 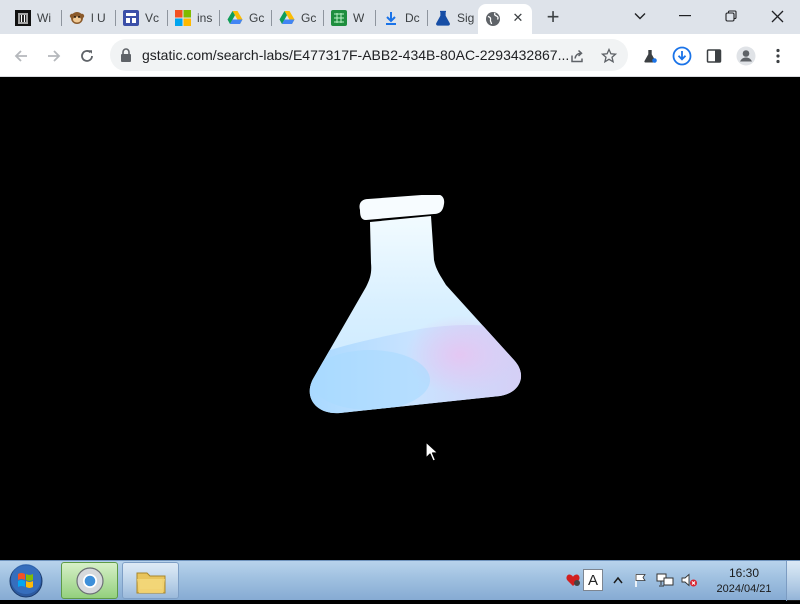 I want to click on restore-button, so click(x=731, y=16).